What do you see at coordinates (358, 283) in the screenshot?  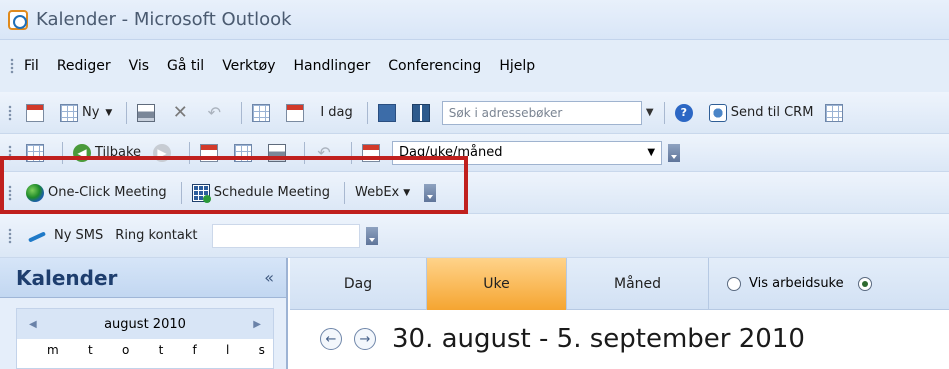 I see `tab-dag: Dag` at bounding box center [358, 283].